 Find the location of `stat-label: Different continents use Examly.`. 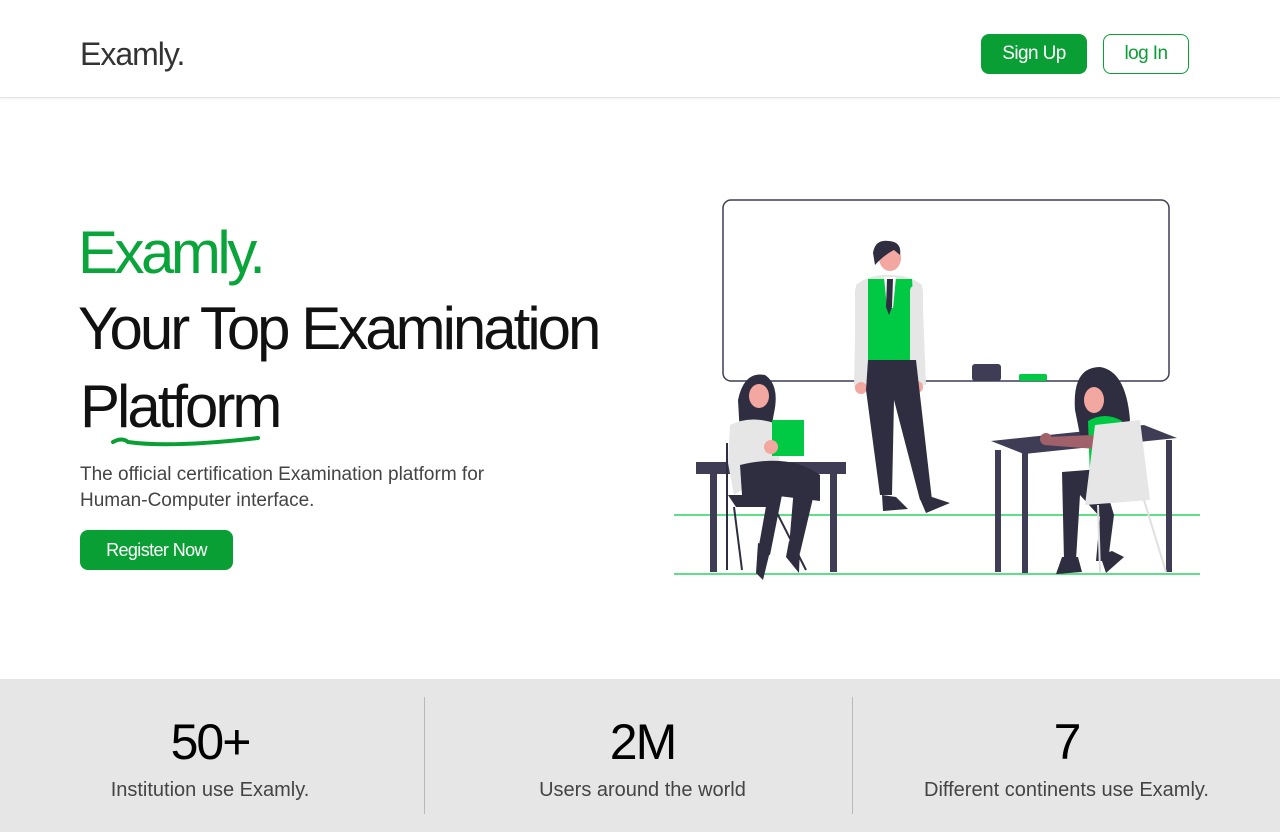

stat-label: Different continents use Examly. is located at coordinates (1066, 790).